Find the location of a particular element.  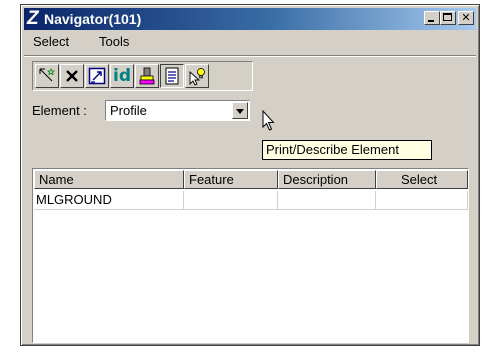

pointer-bulb-icon is located at coordinates (197, 77).